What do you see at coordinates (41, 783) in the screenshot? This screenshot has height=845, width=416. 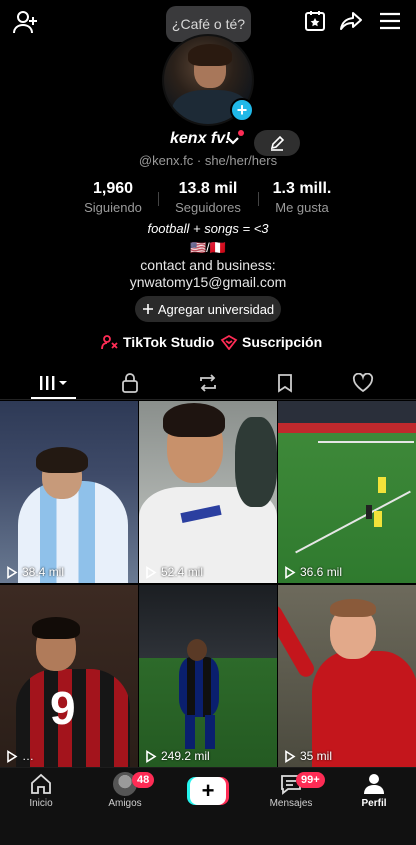 I see `home-icon` at bounding box center [41, 783].